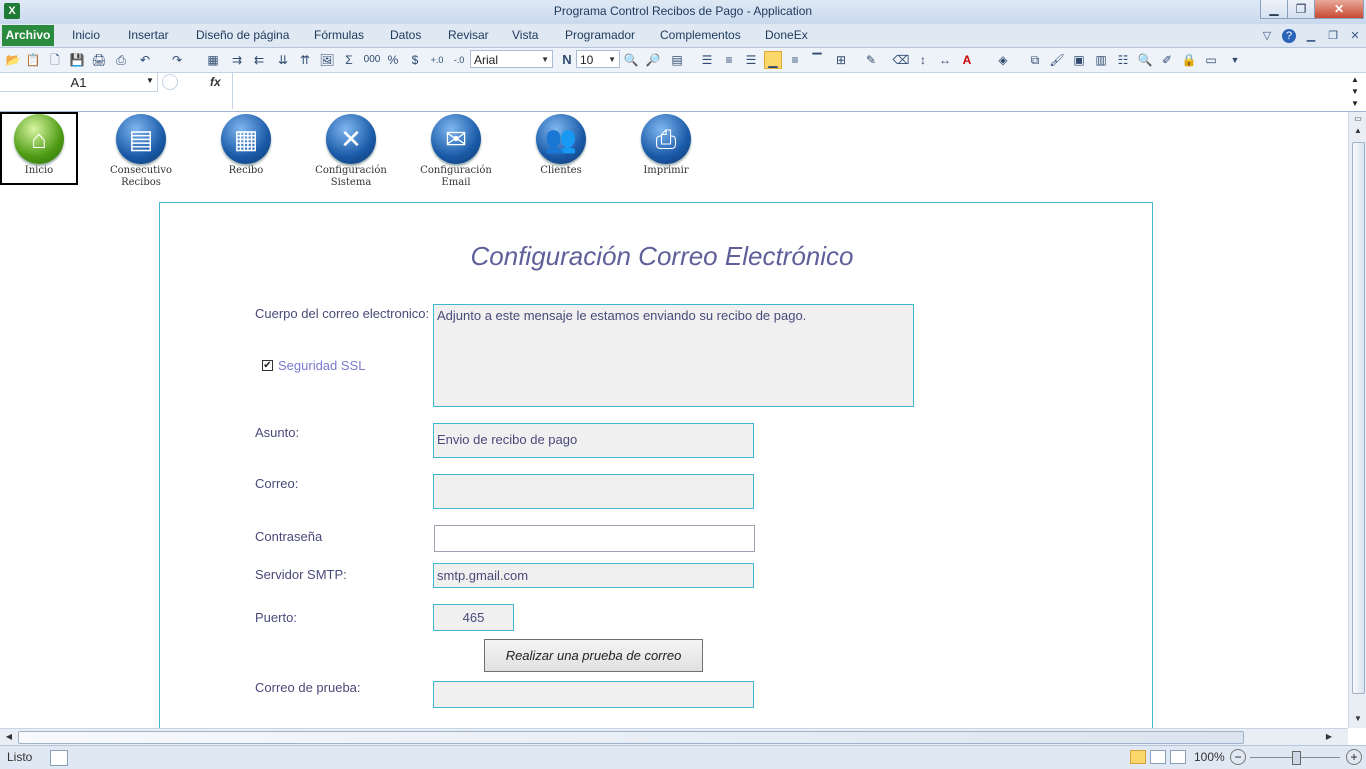 The width and height of the screenshot is (1366, 769). I want to click on tab-diseno-pagina: Diseño de página, so click(242, 35).